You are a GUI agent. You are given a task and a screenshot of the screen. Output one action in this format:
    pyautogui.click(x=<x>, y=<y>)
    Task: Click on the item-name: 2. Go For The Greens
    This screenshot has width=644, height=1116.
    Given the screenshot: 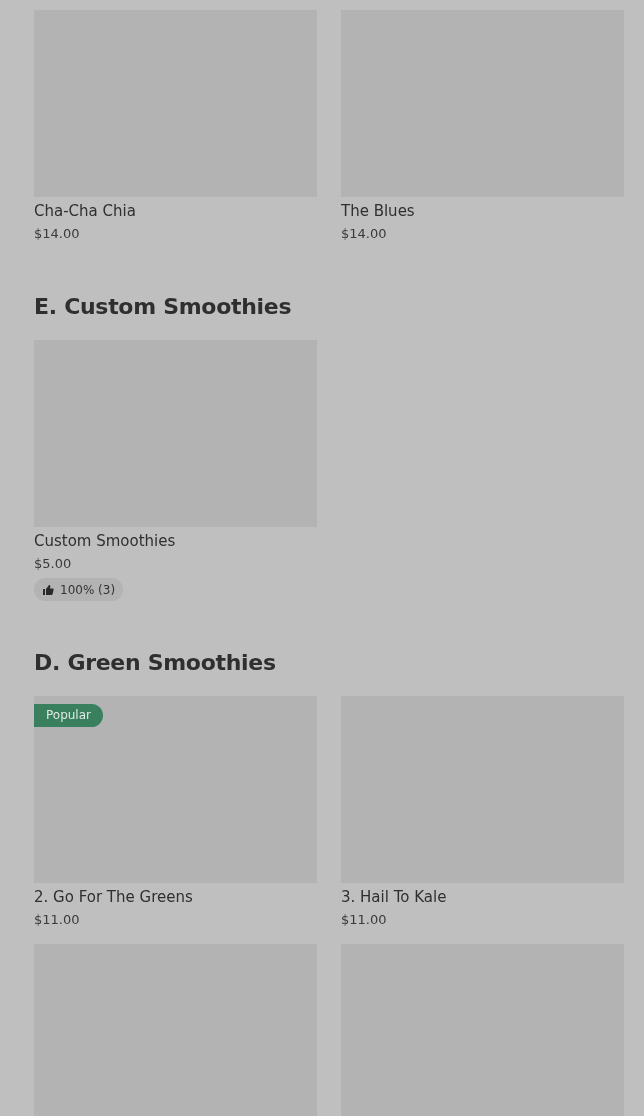 What is the action you would take?
    pyautogui.click(x=113, y=897)
    